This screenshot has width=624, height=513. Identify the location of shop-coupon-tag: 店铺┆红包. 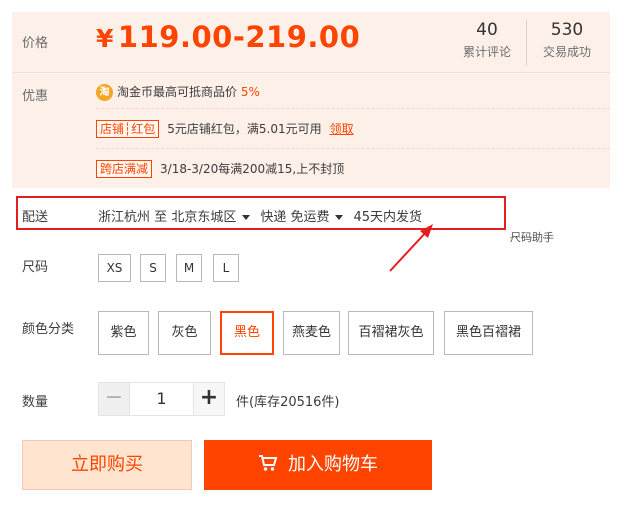
(128, 129).